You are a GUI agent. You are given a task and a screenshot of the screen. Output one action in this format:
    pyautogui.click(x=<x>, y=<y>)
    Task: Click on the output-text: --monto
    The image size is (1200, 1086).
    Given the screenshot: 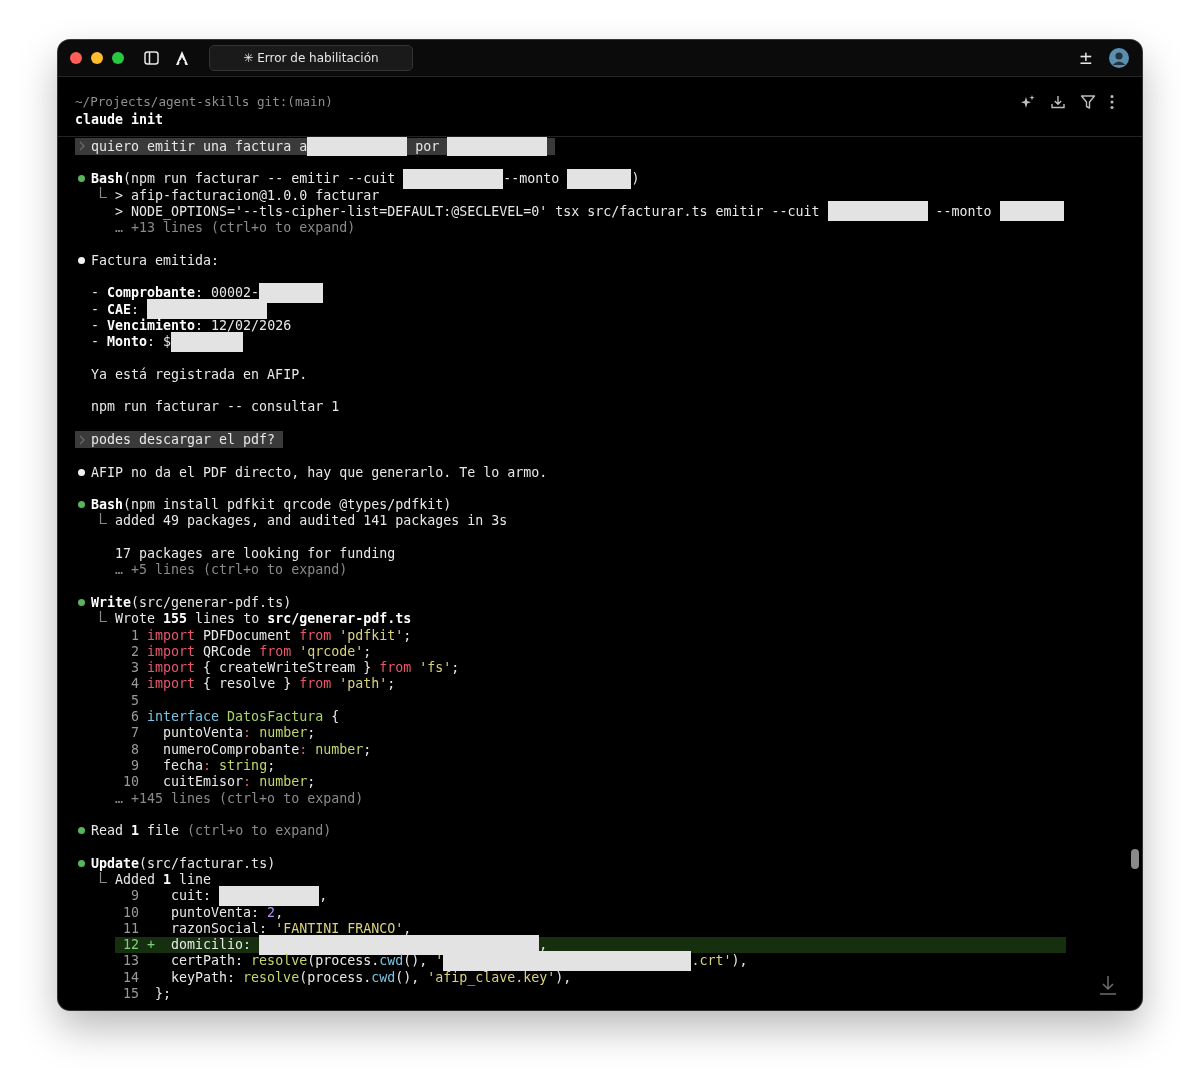 What is the action you would take?
    pyautogui.click(x=963, y=211)
    